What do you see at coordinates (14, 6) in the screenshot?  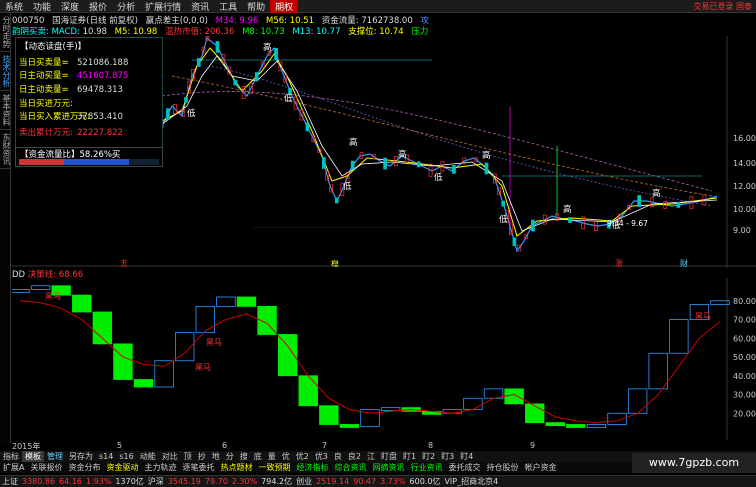 I see `menu-system: 系统` at bounding box center [14, 6].